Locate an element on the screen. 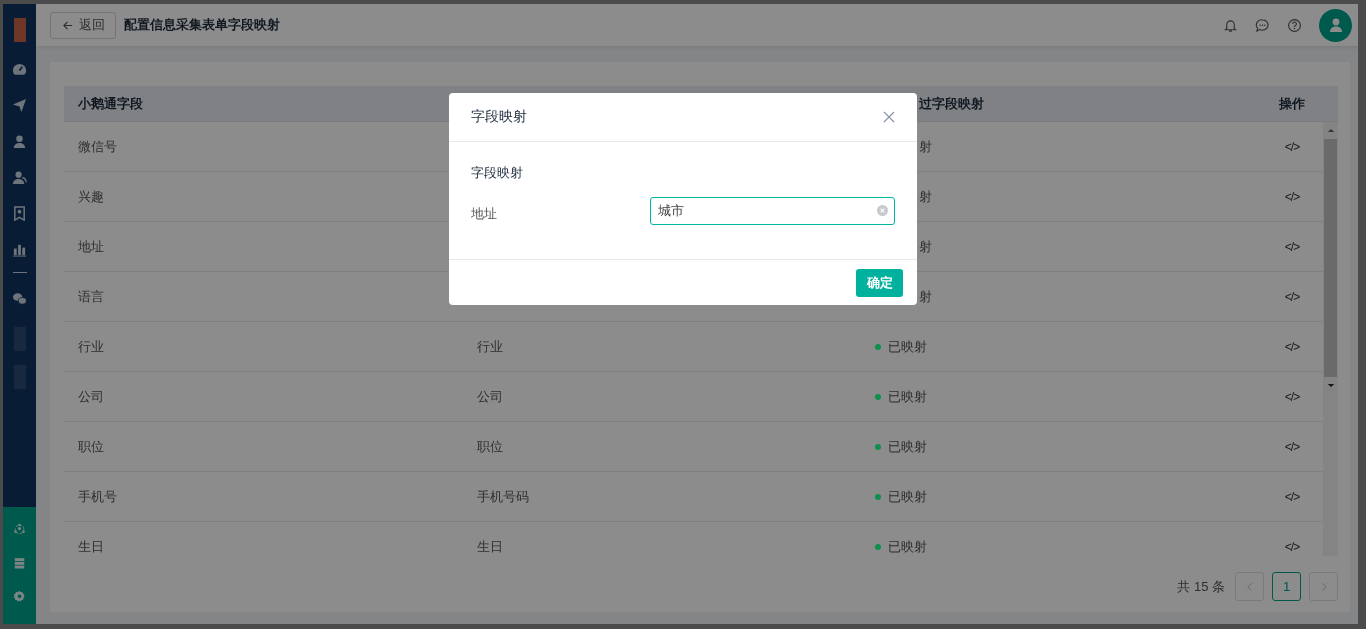  input-field: 城市 is located at coordinates (772, 211).